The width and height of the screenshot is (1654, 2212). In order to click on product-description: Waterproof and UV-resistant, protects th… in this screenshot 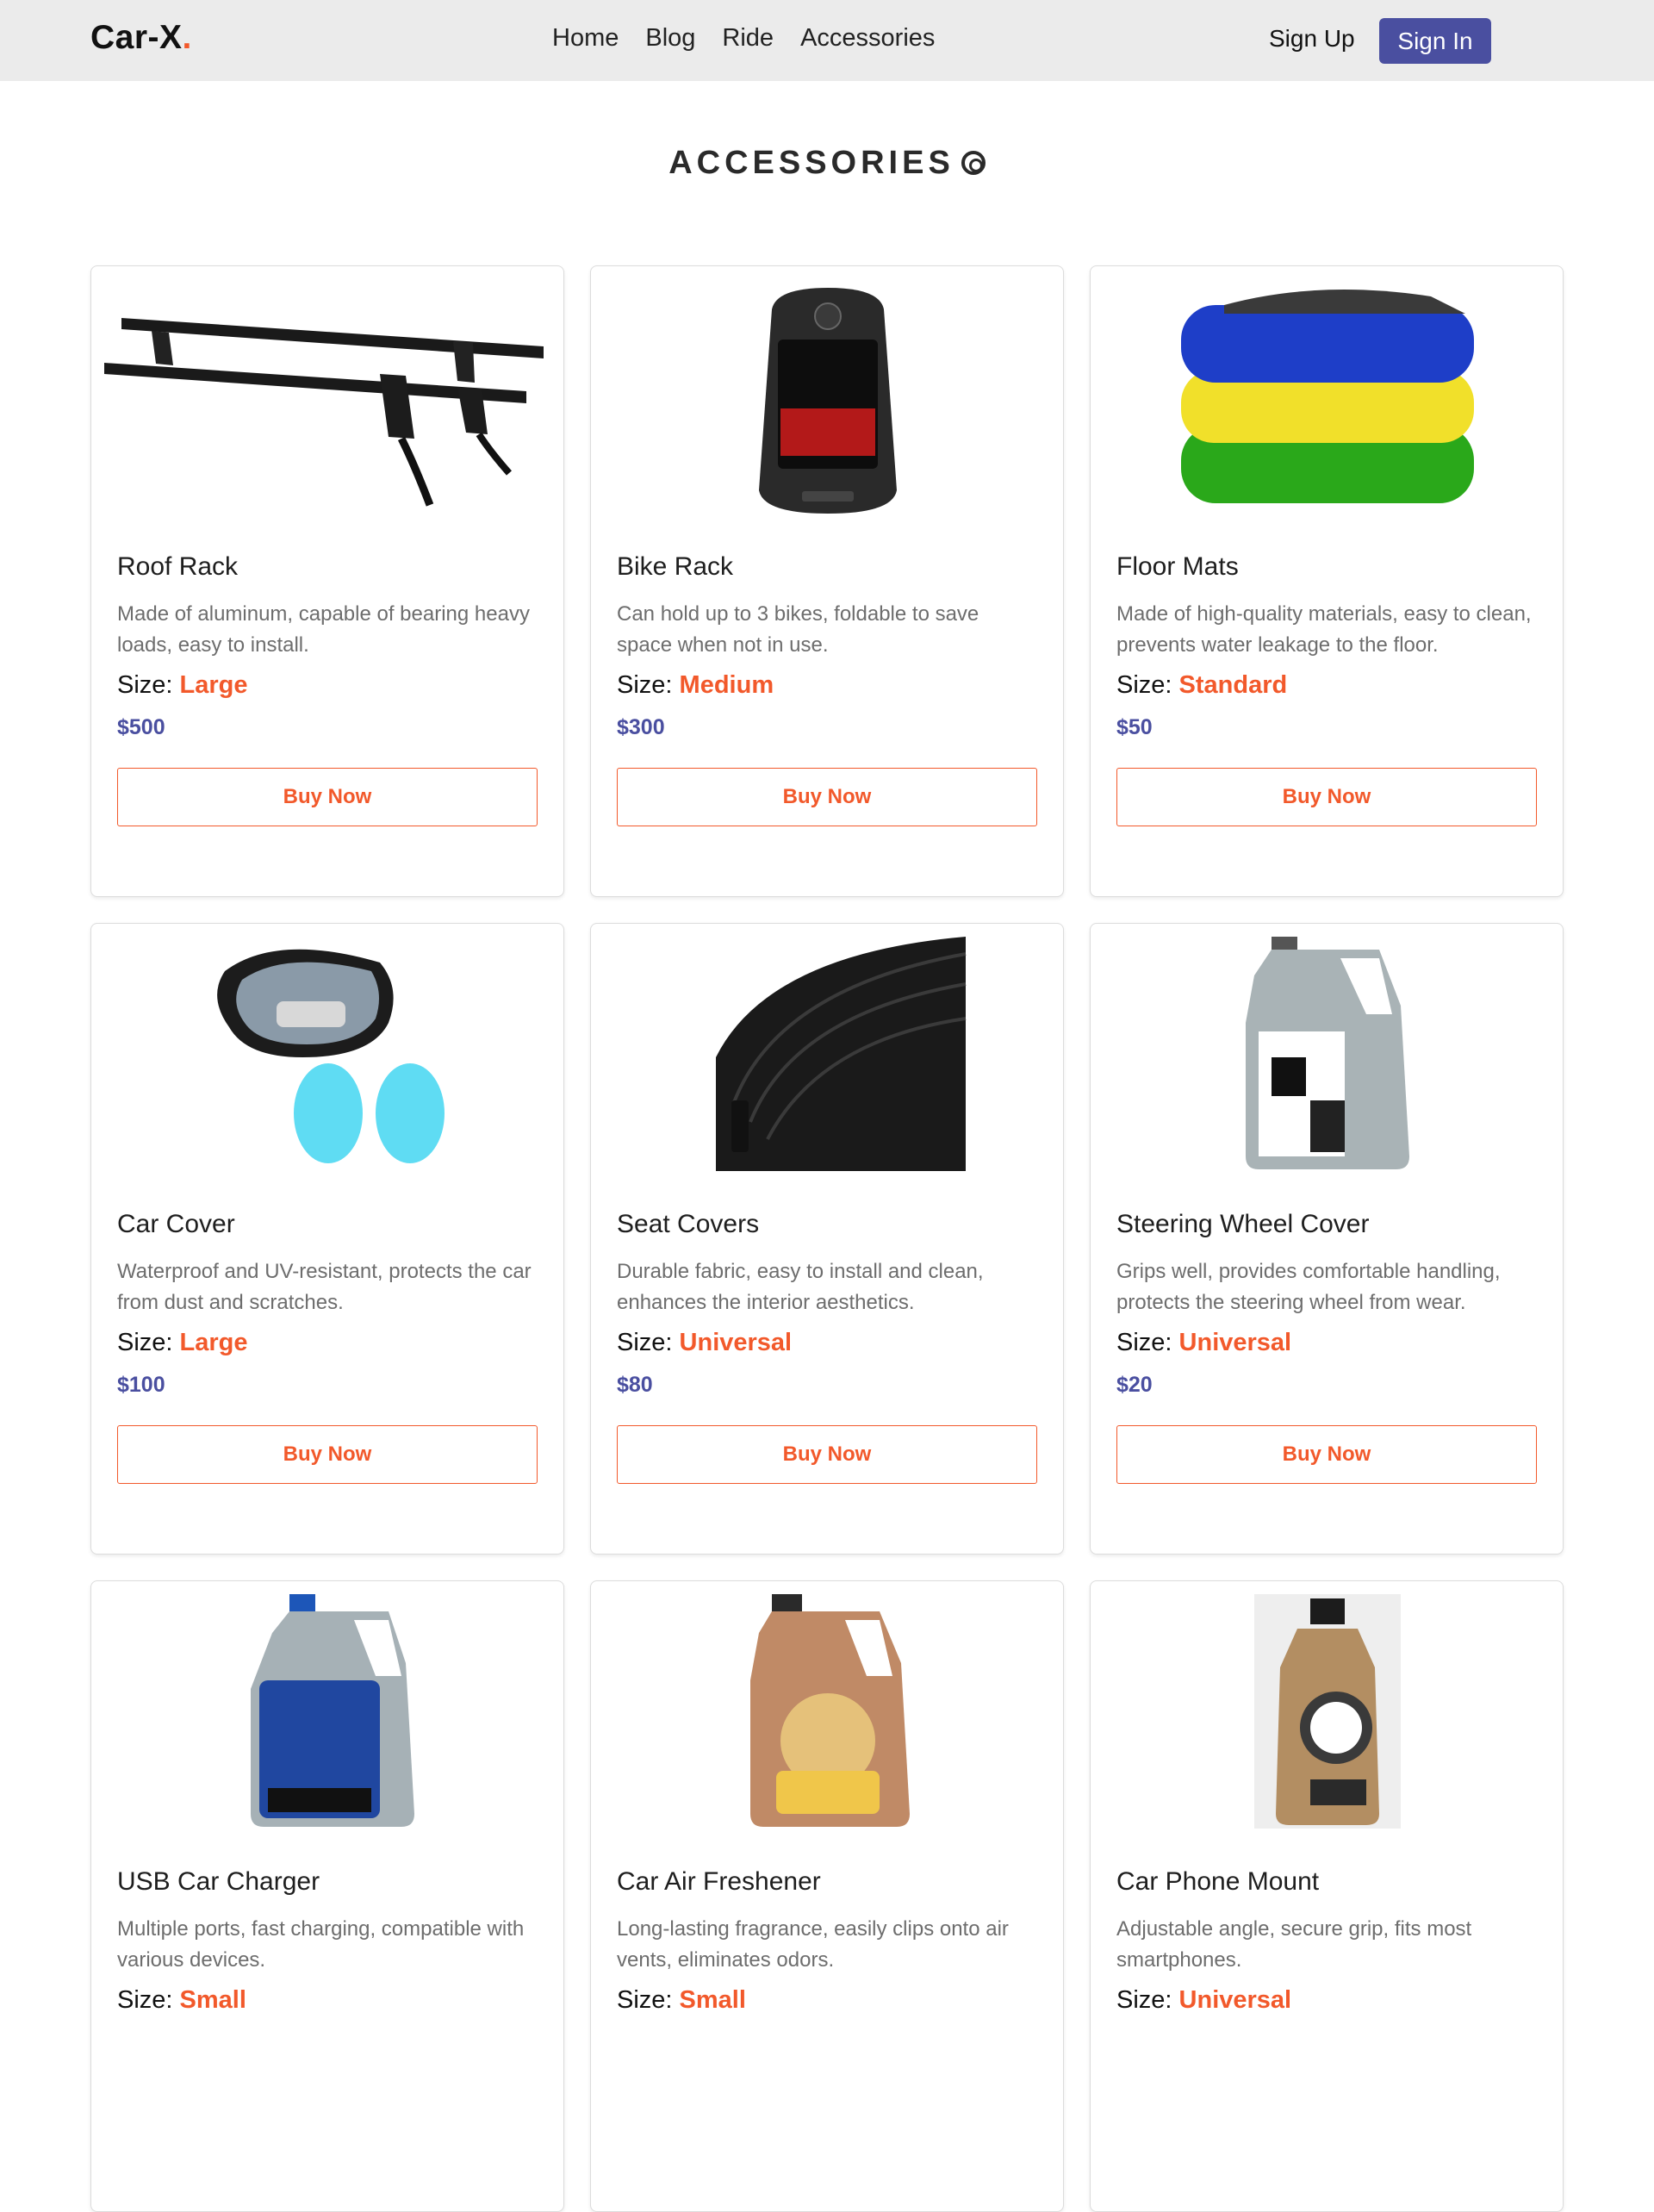, I will do `click(324, 1287)`.